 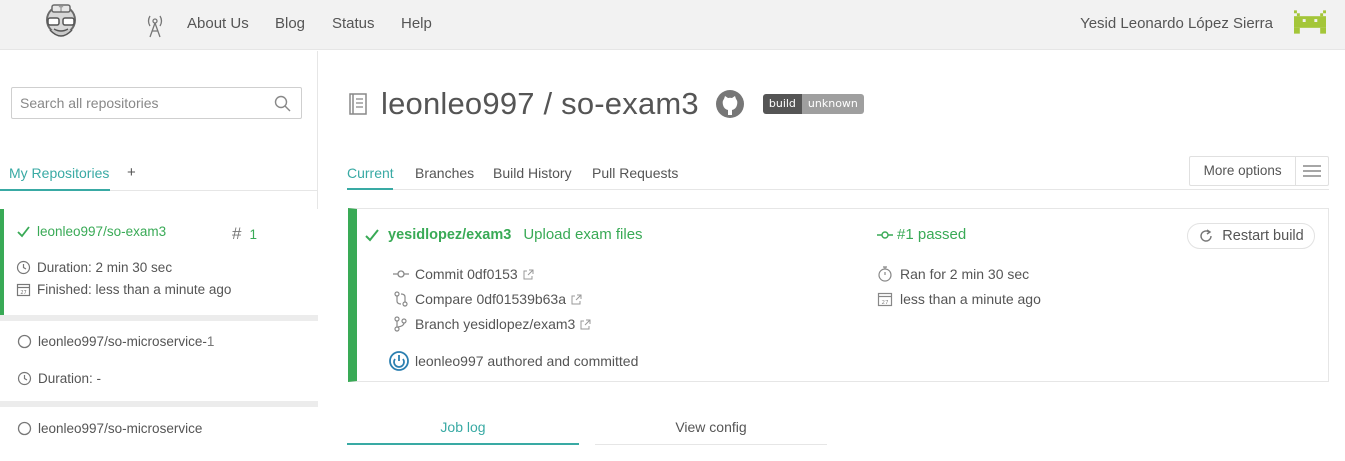 I want to click on build-status-badge: build unknown, so click(x=813, y=104).